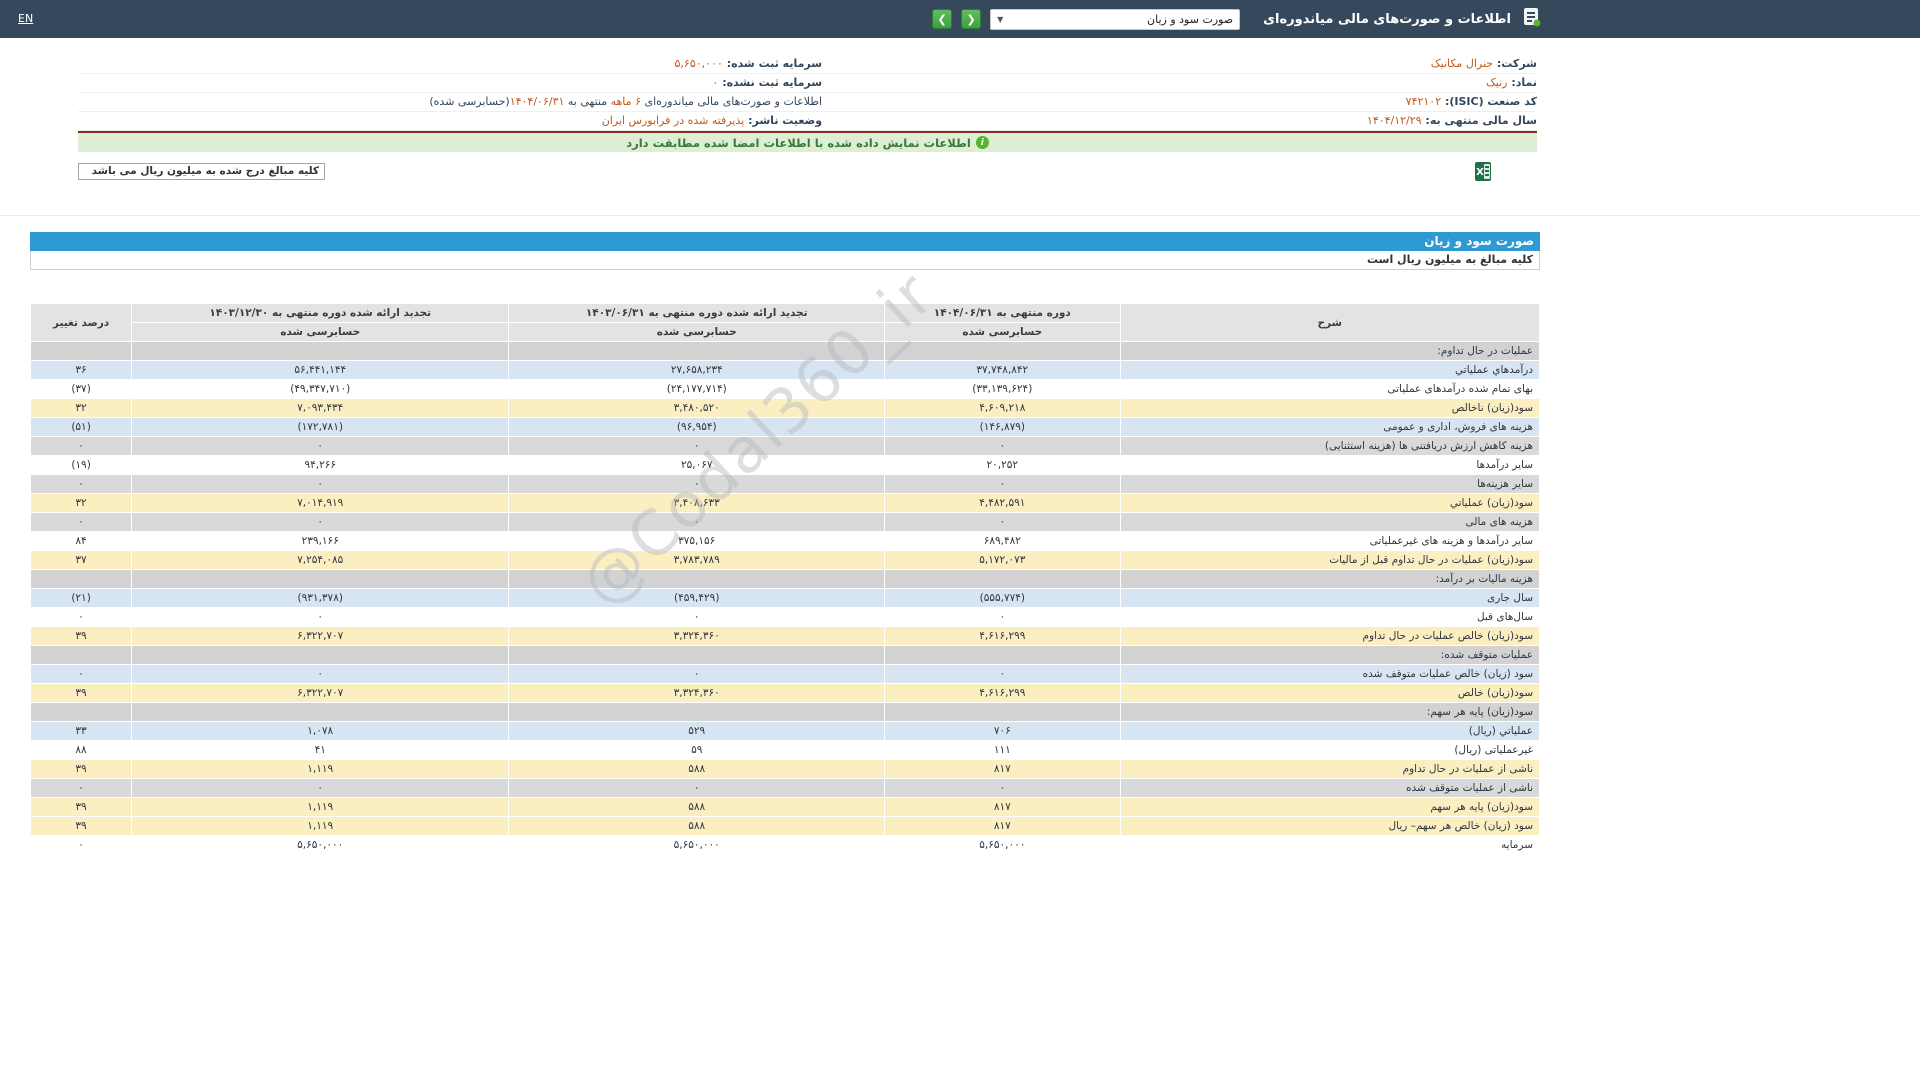  What do you see at coordinates (1002, 503) in the screenshot?
I see `value-current-period: ۴,۴۸۲,۵۹۱` at bounding box center [1002, 503].